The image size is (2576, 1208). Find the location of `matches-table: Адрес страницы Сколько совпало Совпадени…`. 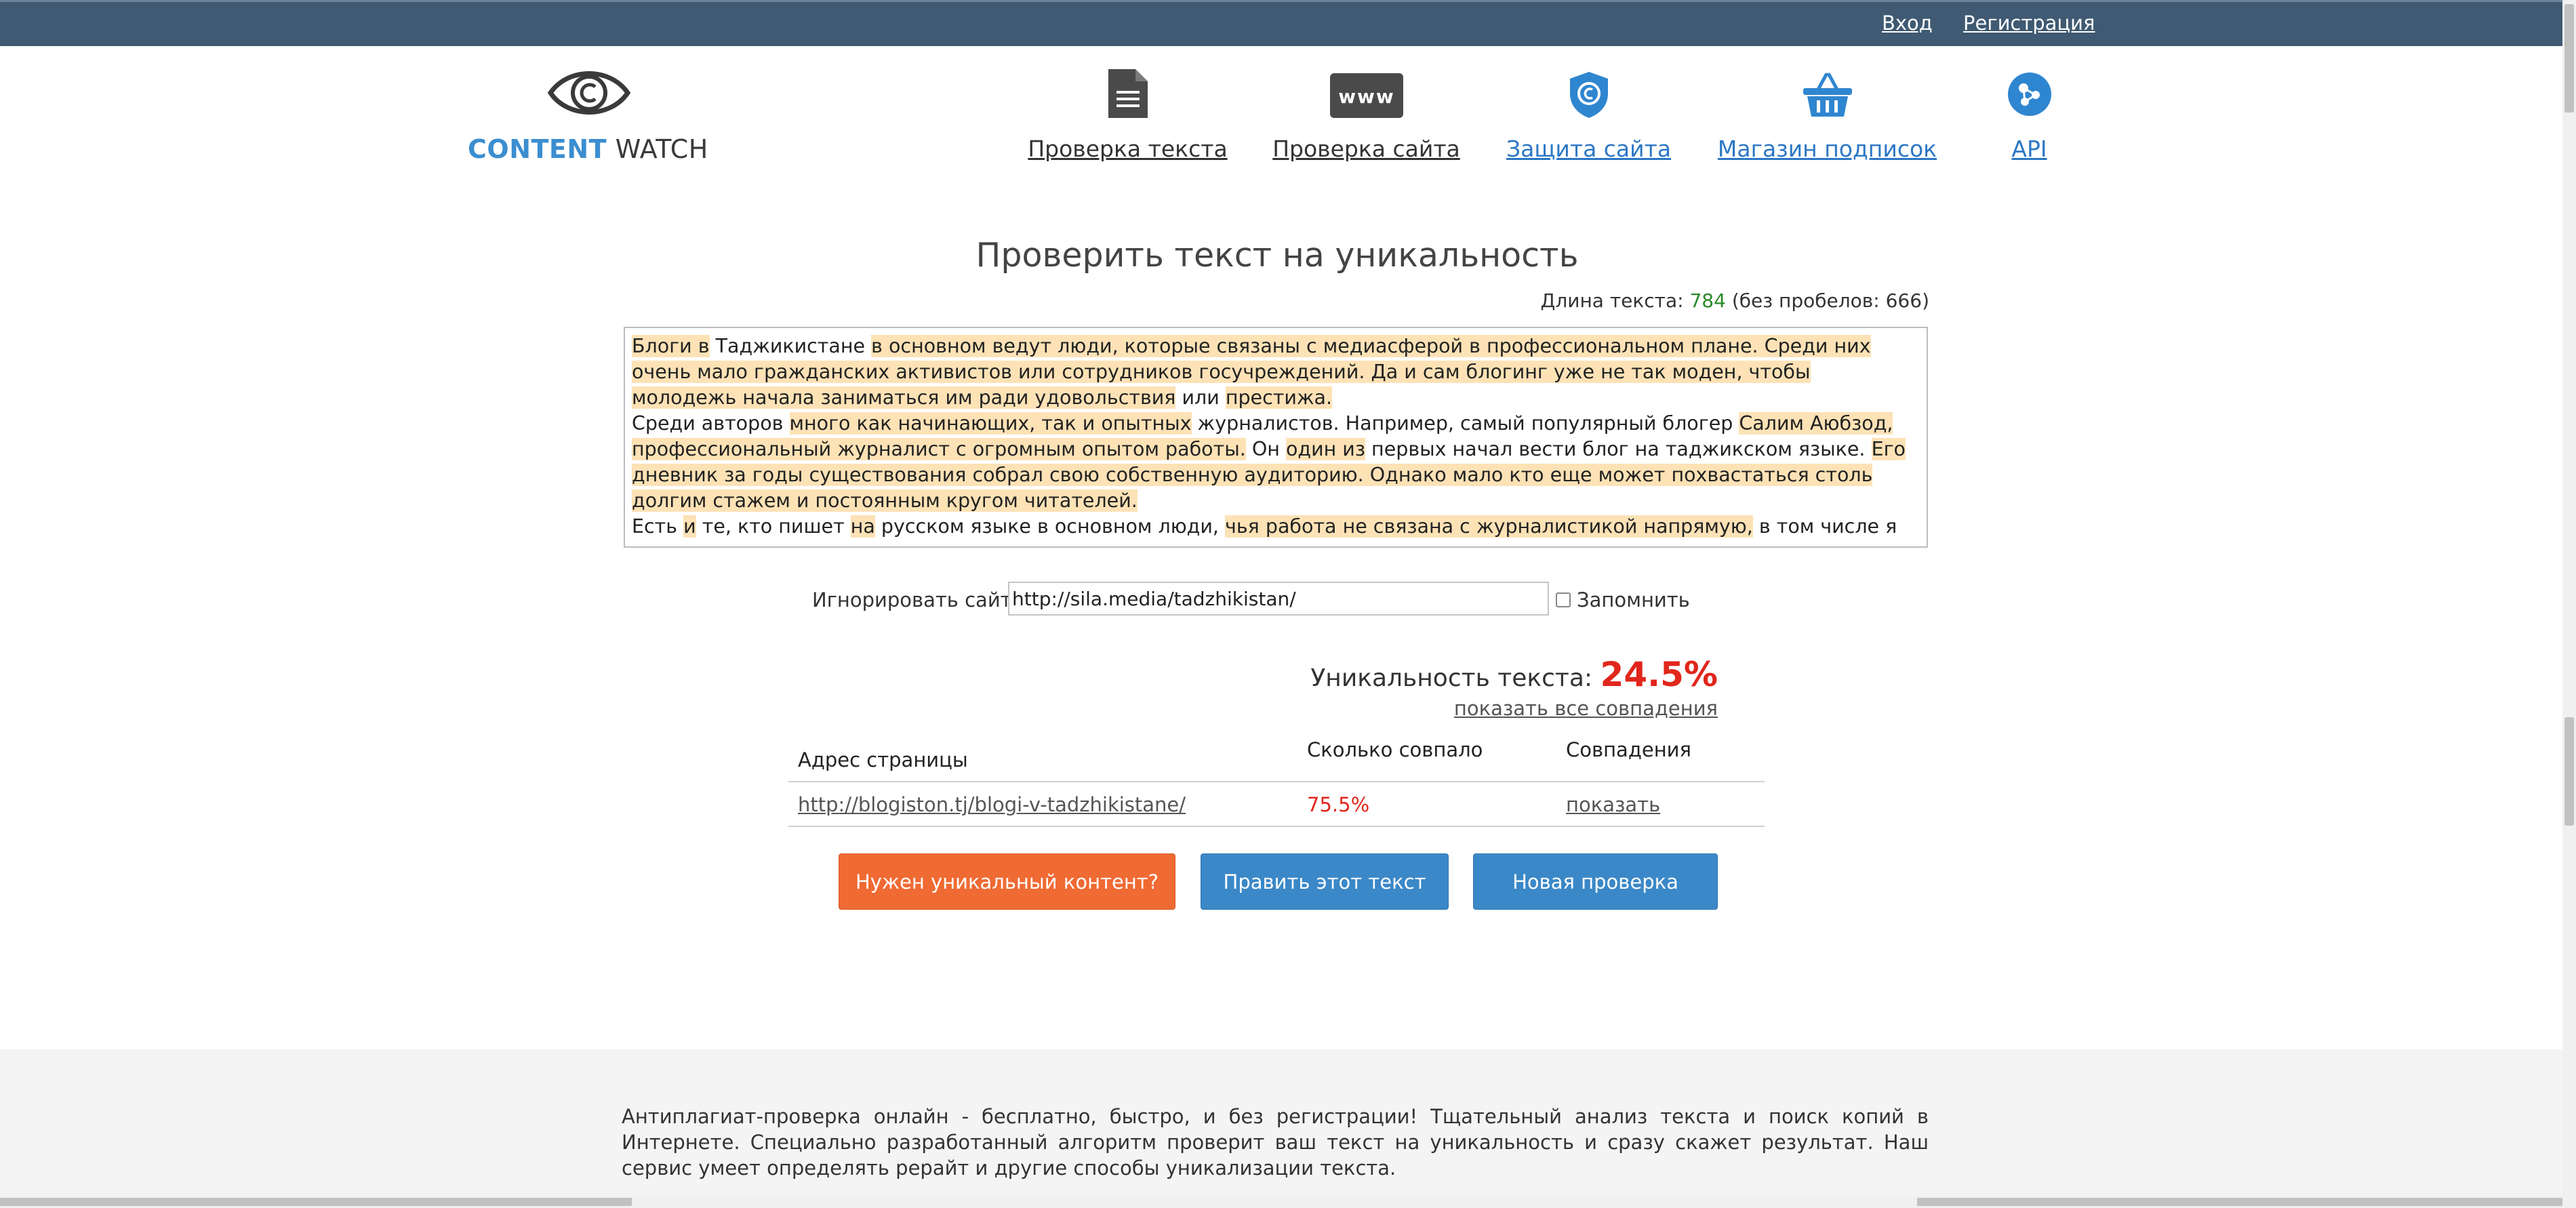

matches-table: Адрес страницы Сколько совпало Совпадени… is located at coordinates (1276, 779).